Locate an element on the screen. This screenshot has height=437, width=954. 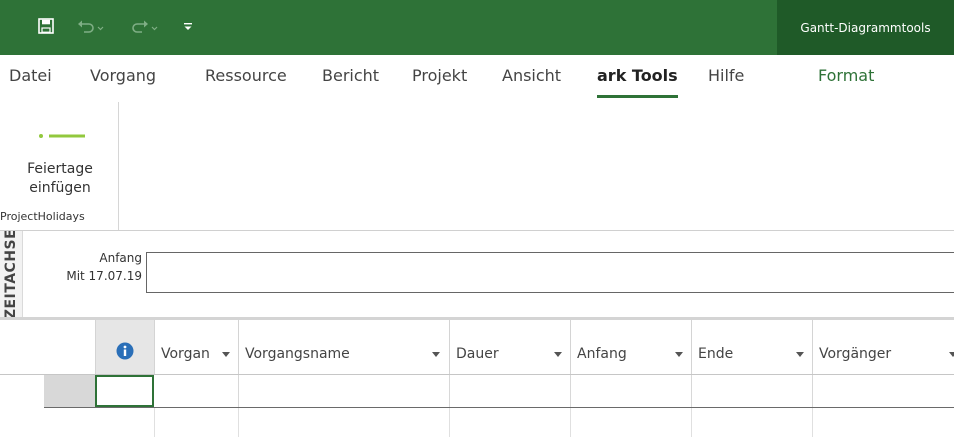
timeline-start-date: Mit 17.07.19 is located at coordinates (104, 276).